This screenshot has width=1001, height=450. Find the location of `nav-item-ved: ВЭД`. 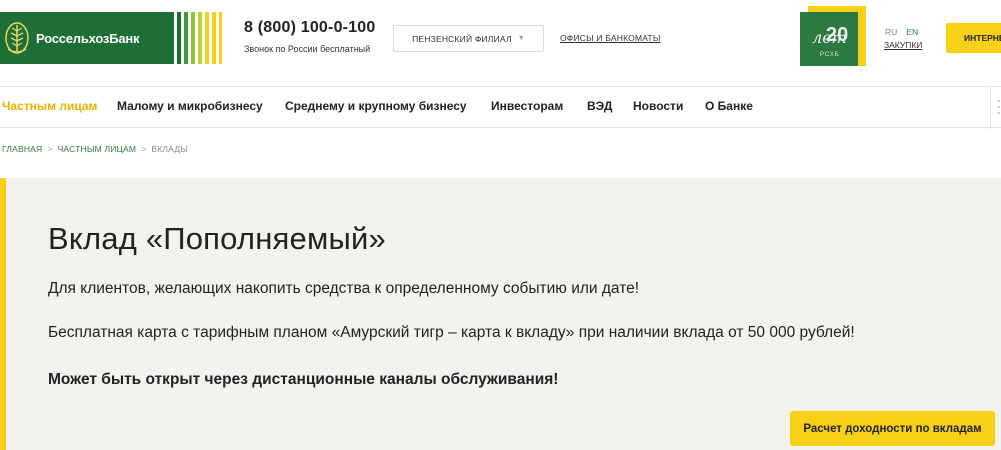

nav-item-ved: ВЭД is located at coordinates (599, 106).